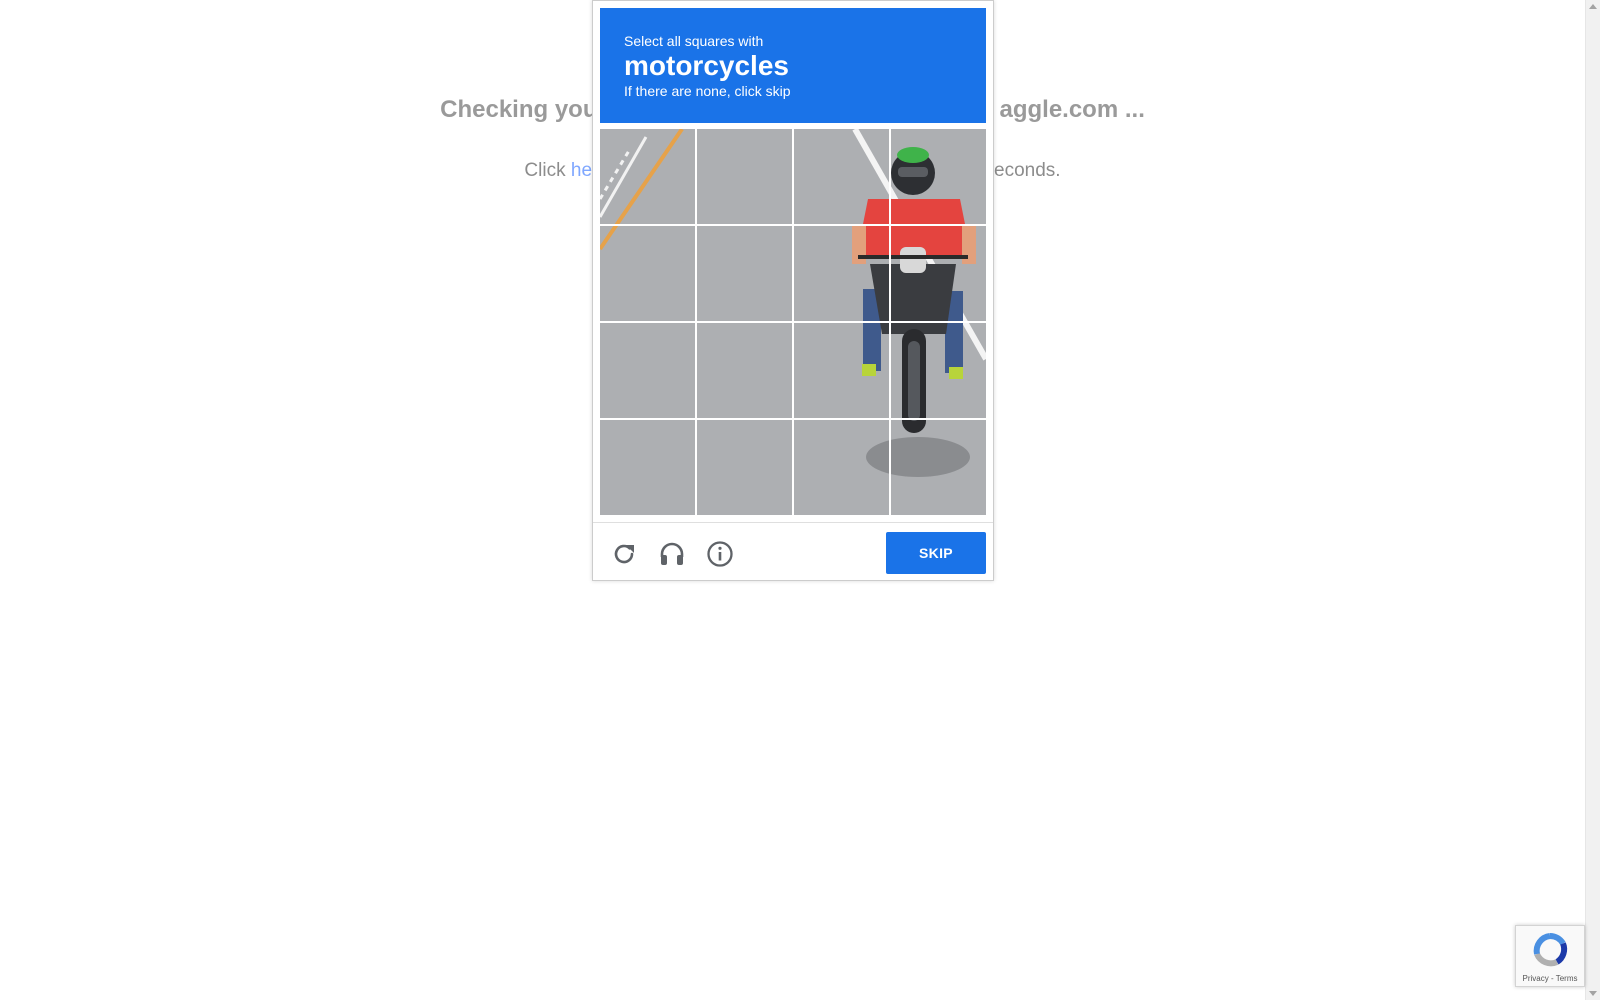 The image size is (1600, 1000). What do you see at coordinates (519, 109) in the screenshot?
I see `page-heading-start: Checking you` at bounding box center [519, 109].